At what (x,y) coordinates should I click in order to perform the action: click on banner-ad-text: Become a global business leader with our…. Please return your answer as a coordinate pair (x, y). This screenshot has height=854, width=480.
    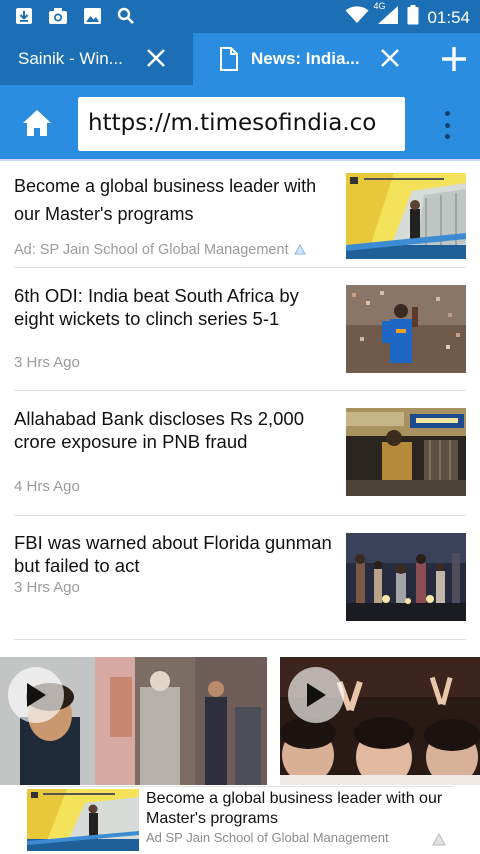
    Looking at the image, I should click on (294, 808).